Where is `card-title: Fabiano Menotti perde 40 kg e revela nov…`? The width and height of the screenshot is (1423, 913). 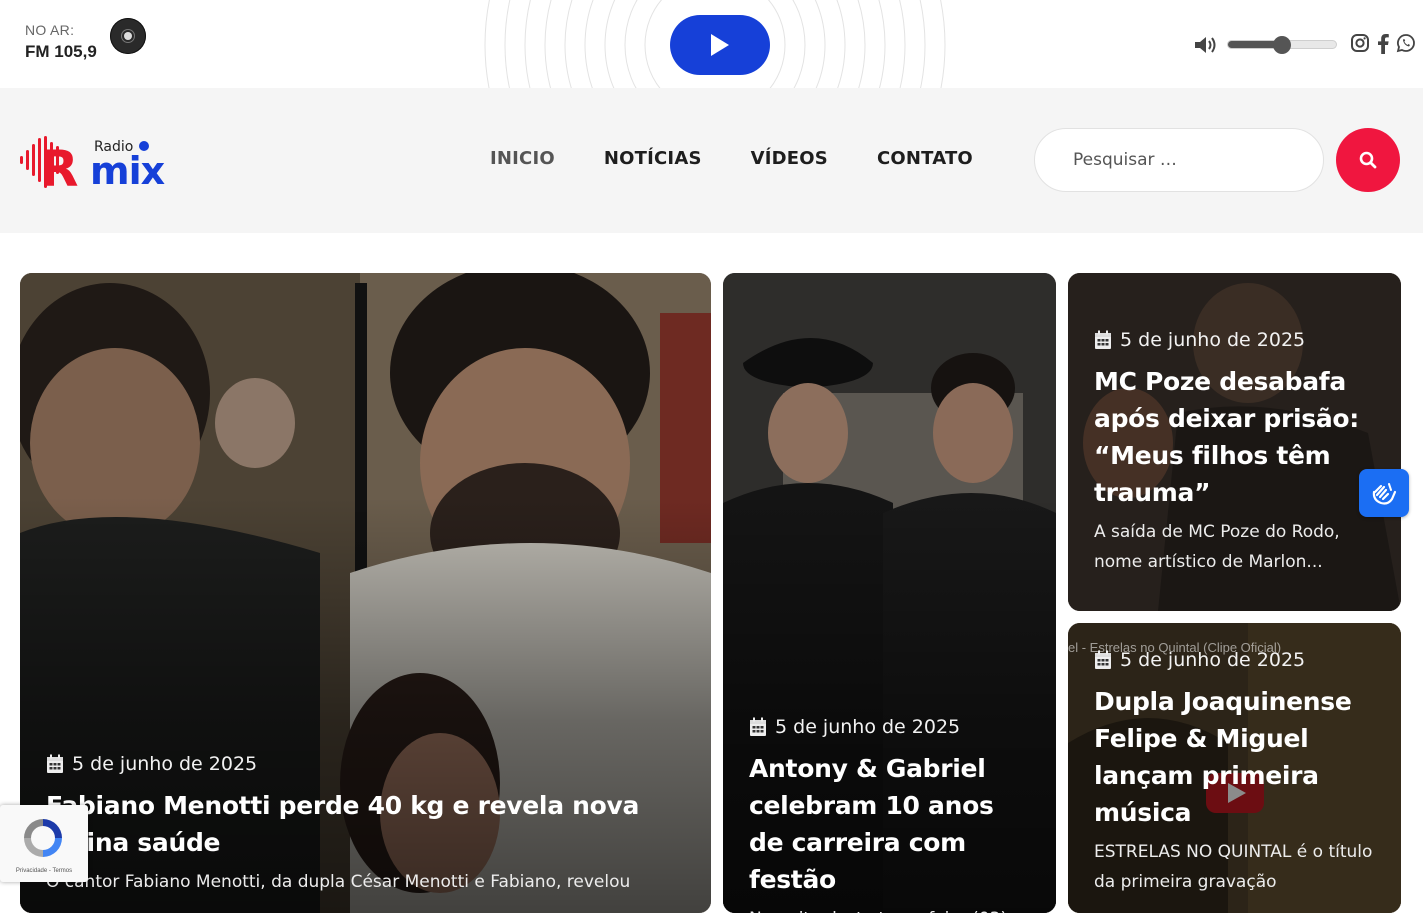
card-title: Fabiano Menotti perde 40 kg e revela nov… is located at coordinates (367, 824).